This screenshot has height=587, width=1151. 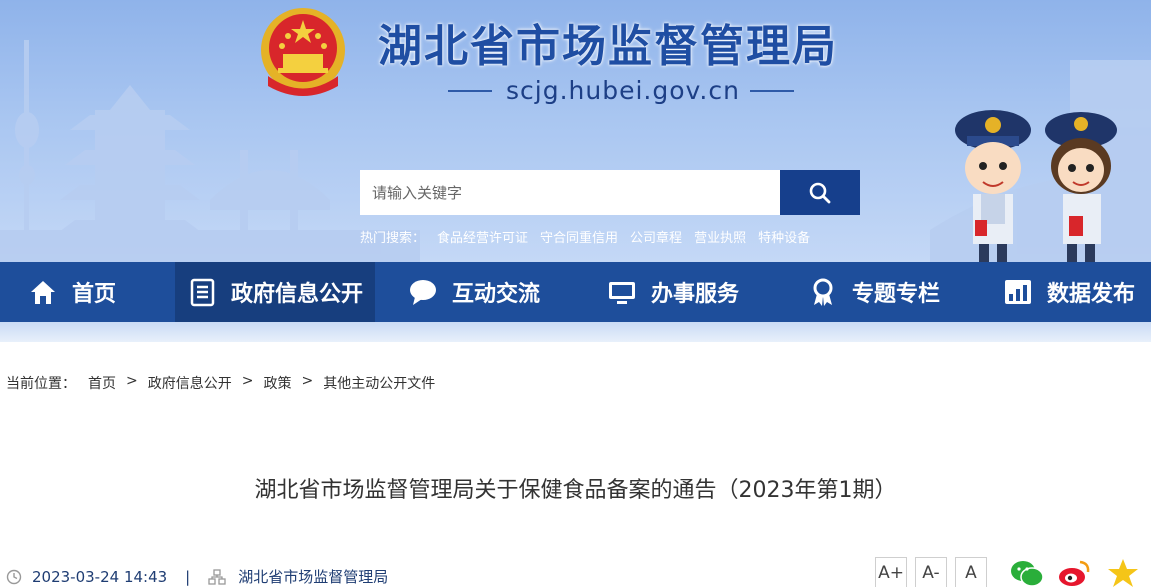 I want to click on nav-label: 首页, so click(x=94, y=294).